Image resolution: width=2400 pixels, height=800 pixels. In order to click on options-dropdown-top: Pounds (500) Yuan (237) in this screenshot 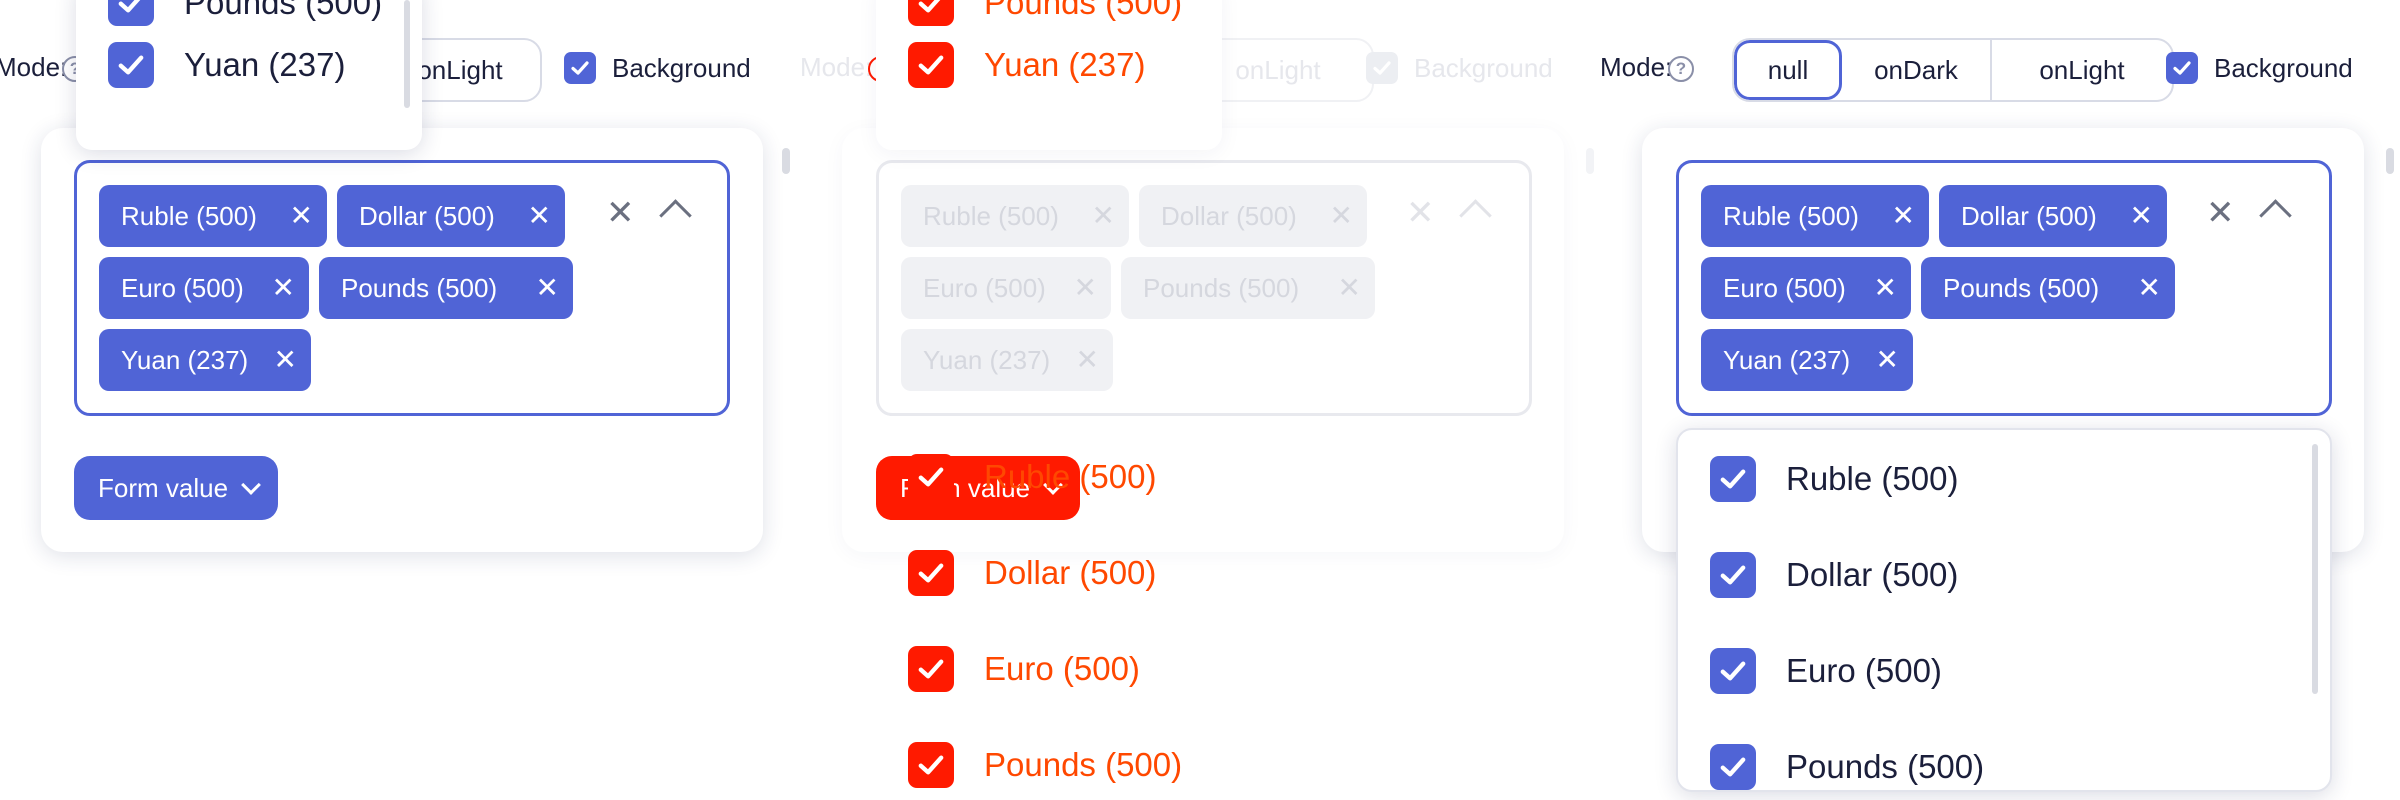, I will do `click(1049, 75)`.